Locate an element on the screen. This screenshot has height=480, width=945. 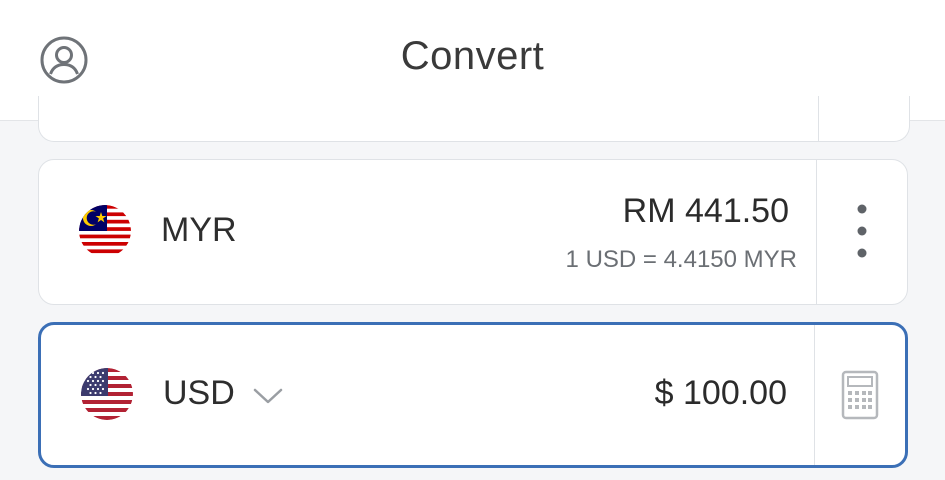
chevron-down-icon is located at coordinates (268, 396).